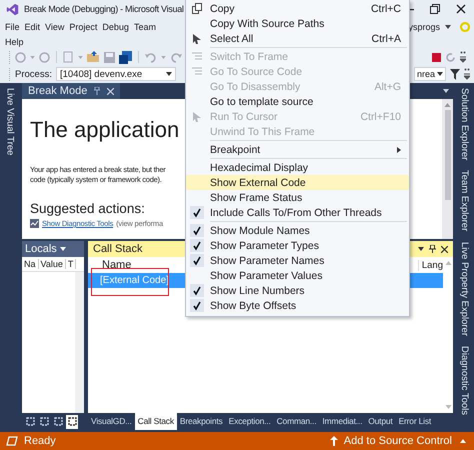 The image size is (474, 450). I want to click on context-menu-item: Copy With Source Paths, so click(297, 23).